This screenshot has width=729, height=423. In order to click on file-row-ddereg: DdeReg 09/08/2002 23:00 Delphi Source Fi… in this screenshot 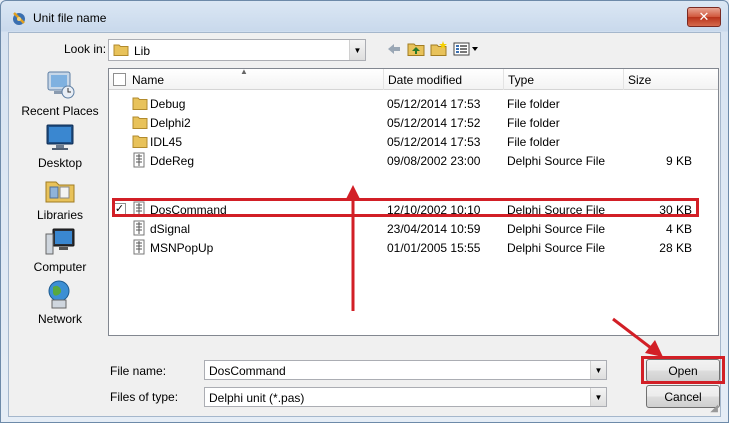, I will do `click(413, 160)`.